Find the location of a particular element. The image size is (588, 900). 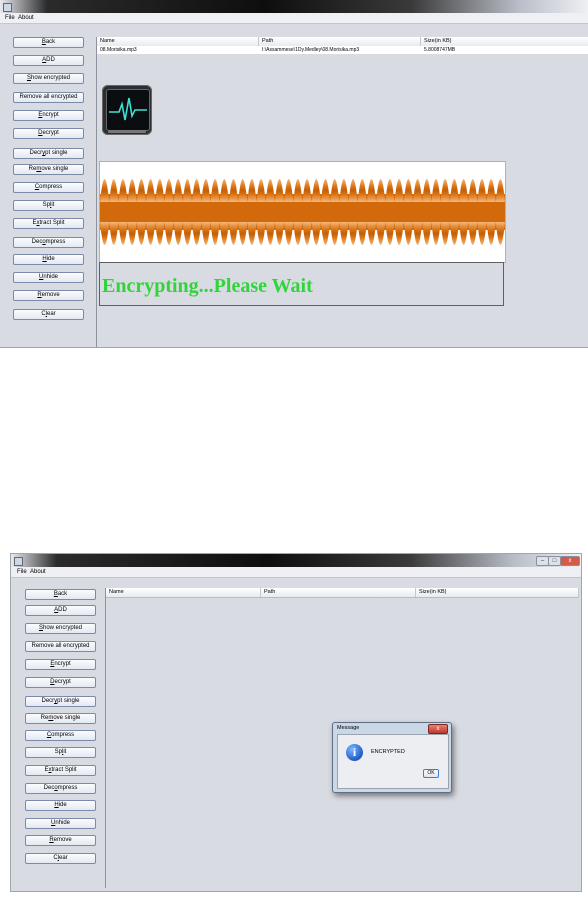

cell-path: I:\Assammese\1Dy.Medley\08.Morisika.mp3 is located at coordinates (311, 50).